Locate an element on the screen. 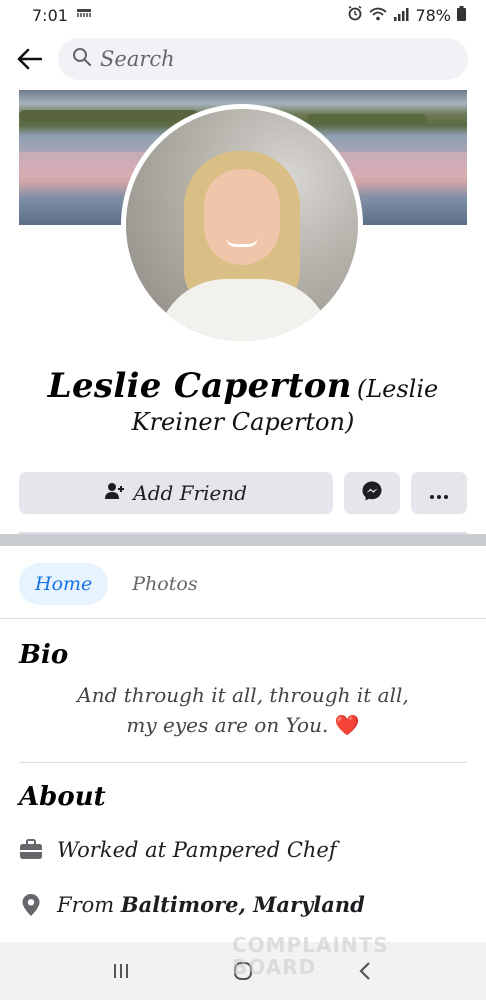  about-from-prefix: From is located at coordinates (89, 905).